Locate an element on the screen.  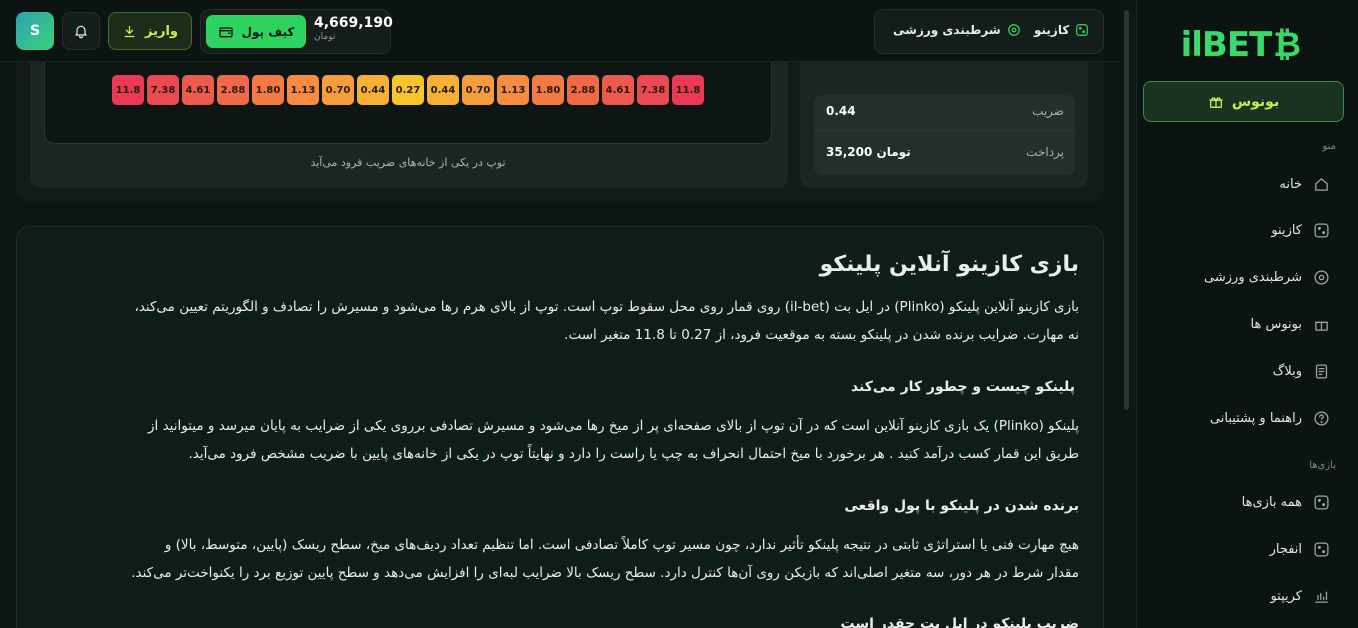
logo-coin-icon: ₿ is located at coordinates (1287, 45).